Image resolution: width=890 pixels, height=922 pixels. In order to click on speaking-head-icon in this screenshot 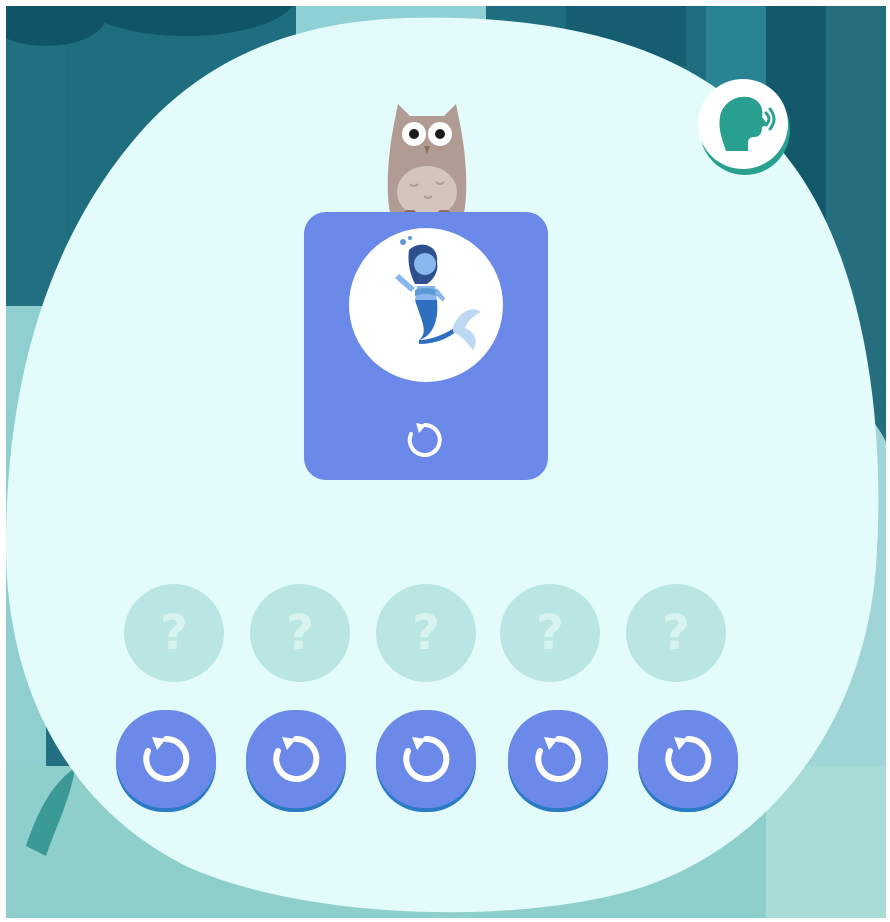, I will do `click(747, 123)`.